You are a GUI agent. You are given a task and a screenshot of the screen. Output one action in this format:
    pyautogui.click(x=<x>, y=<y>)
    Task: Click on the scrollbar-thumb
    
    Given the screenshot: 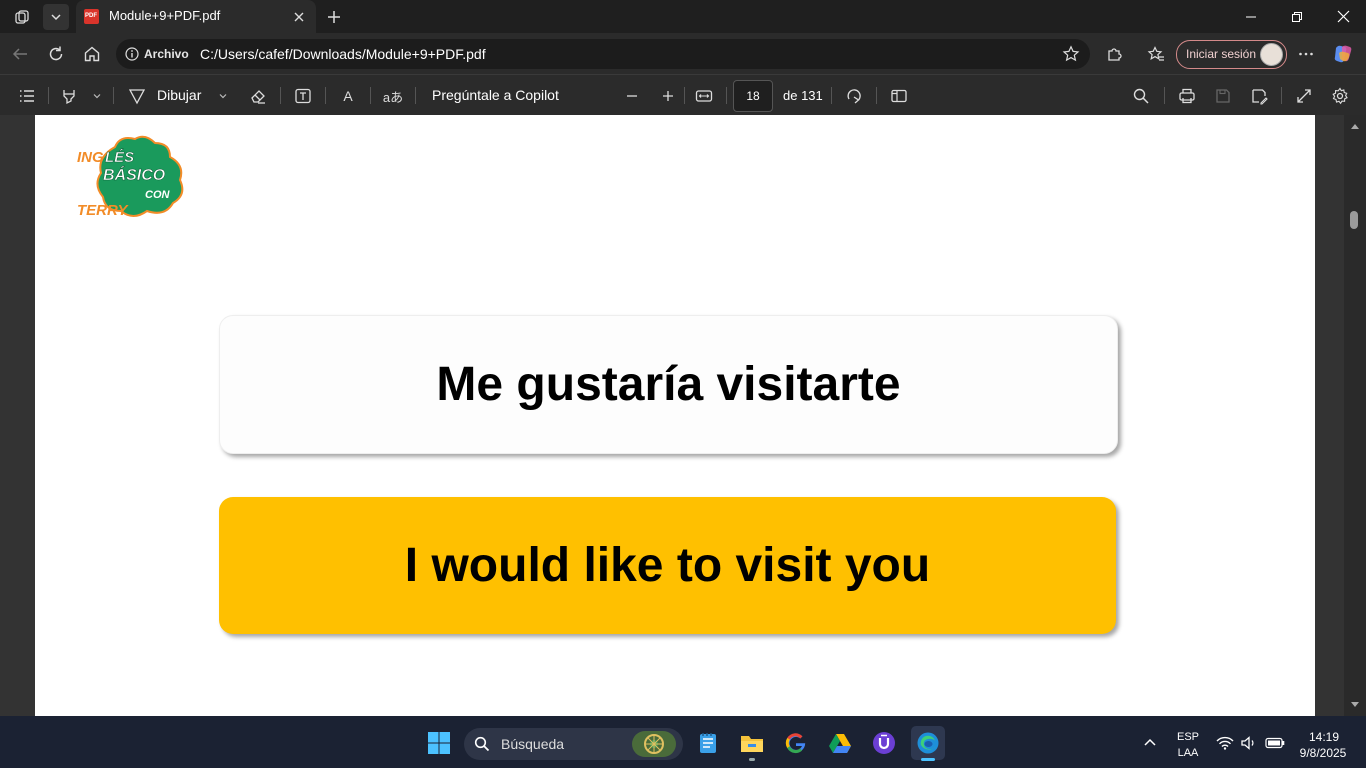 What is the action you would take?
    pyautogui.click(x=1354, y=220)
    